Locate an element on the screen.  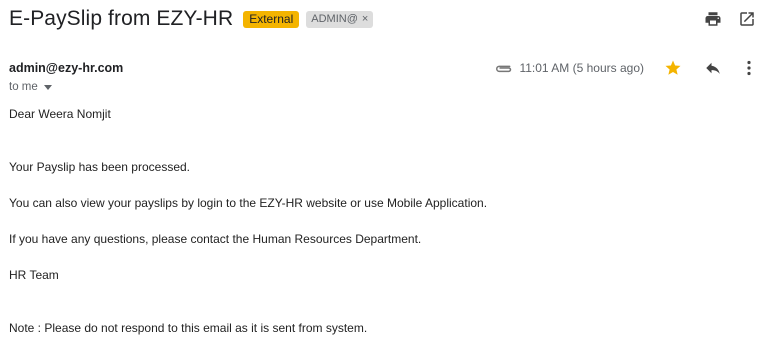
subject-header: E-PaySlip from EZY-HR External ADMIN@ × is located at coordinates (191, 19).